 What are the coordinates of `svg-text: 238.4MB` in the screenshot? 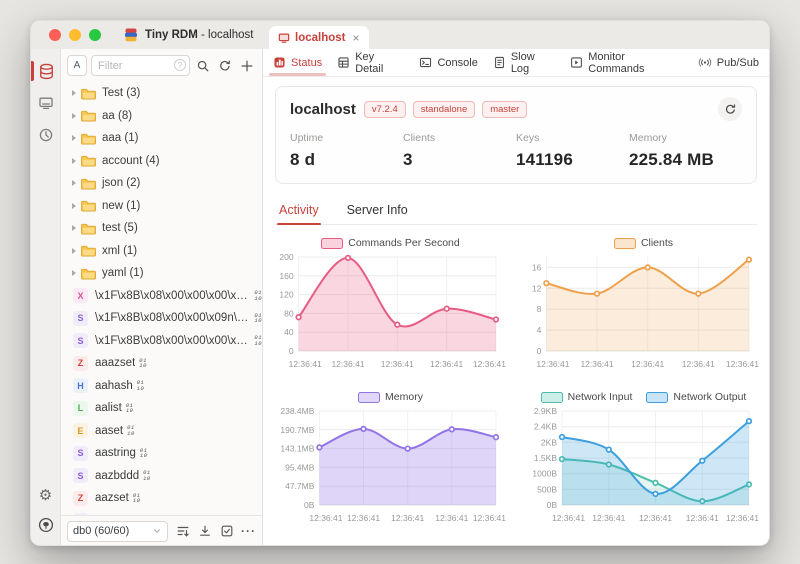 It's located at (297, 411).